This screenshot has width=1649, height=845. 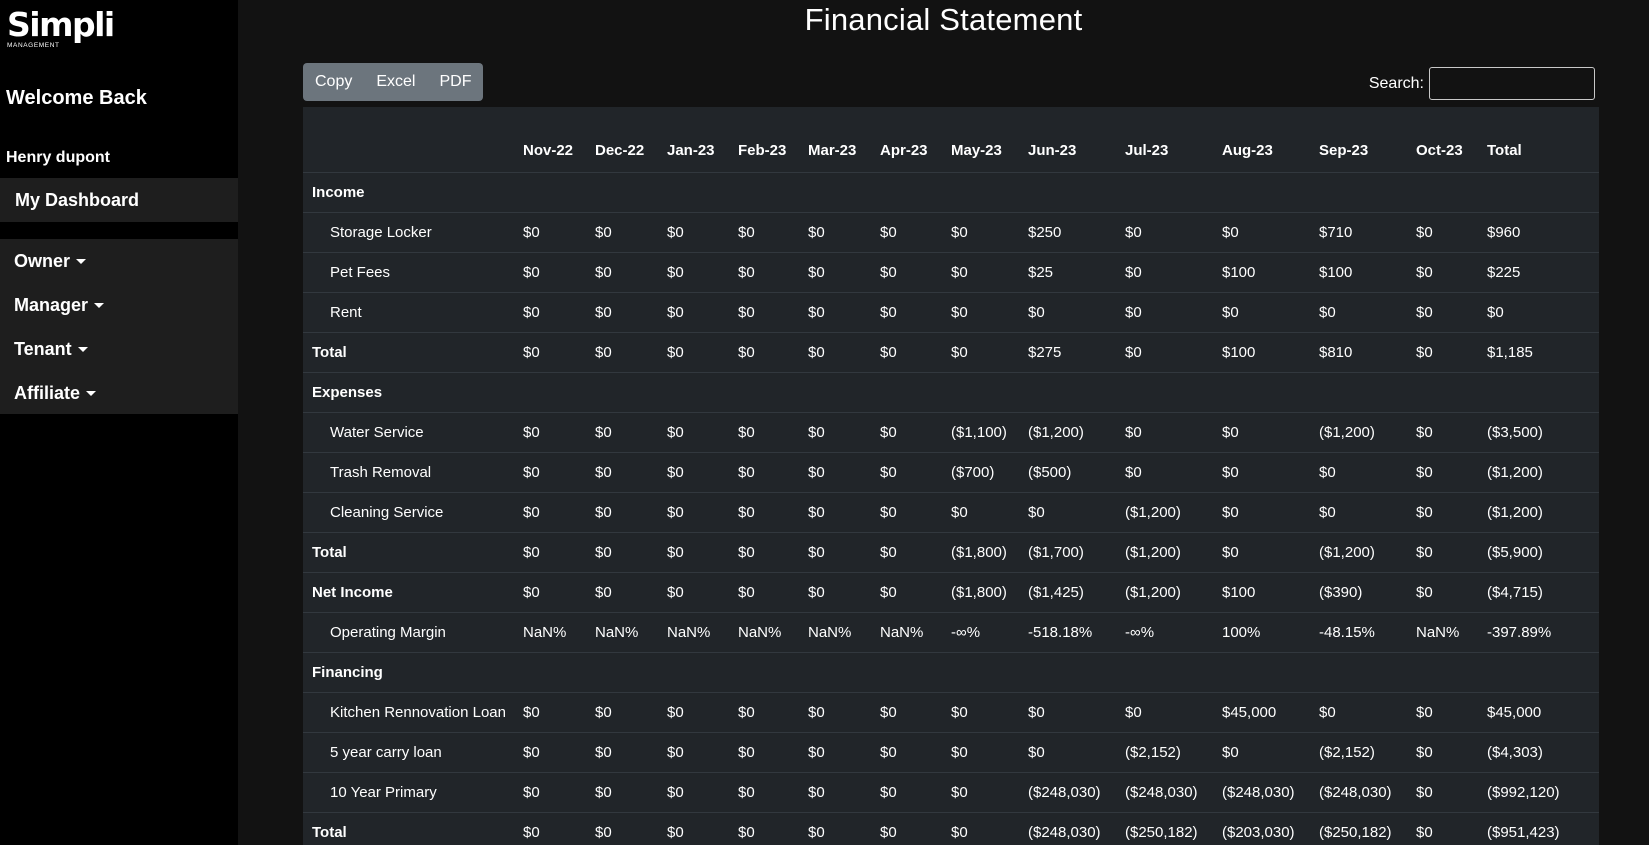 I want to click on table-cell: ($700), so click(x=980, y=472).